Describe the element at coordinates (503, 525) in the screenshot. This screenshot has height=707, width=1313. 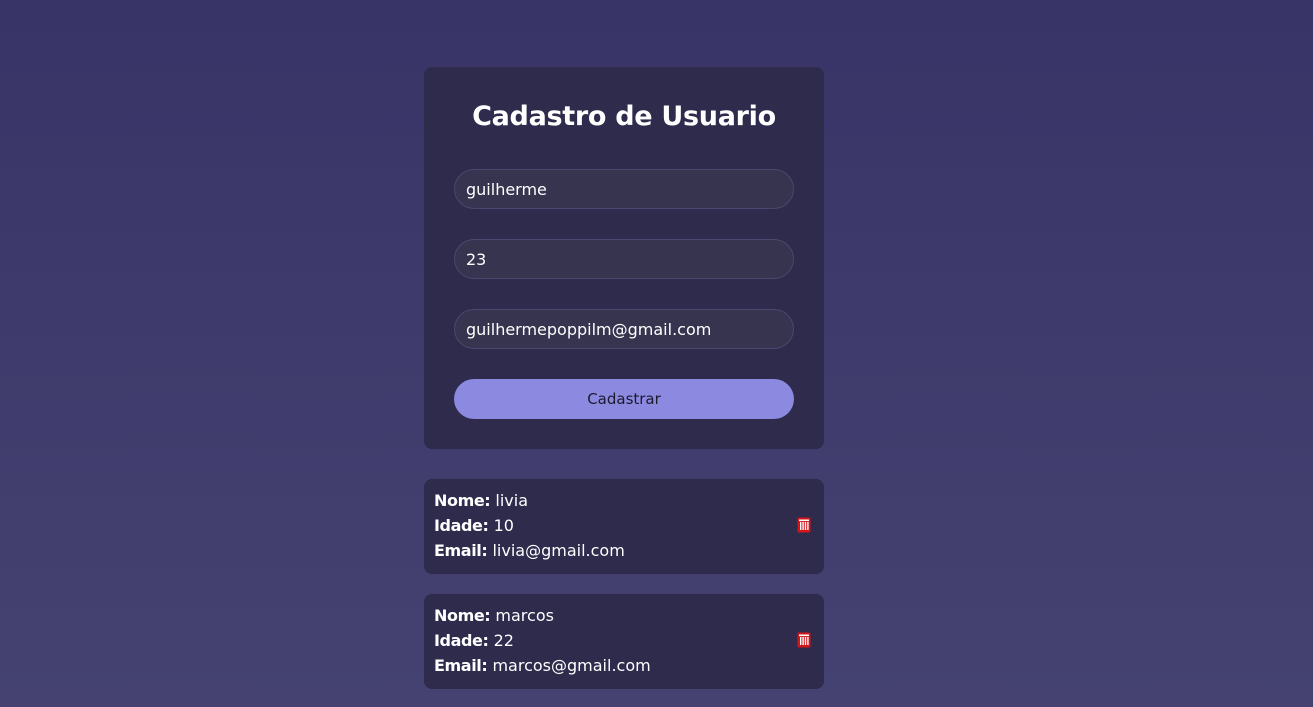
I see `user-age: 10` at that location.